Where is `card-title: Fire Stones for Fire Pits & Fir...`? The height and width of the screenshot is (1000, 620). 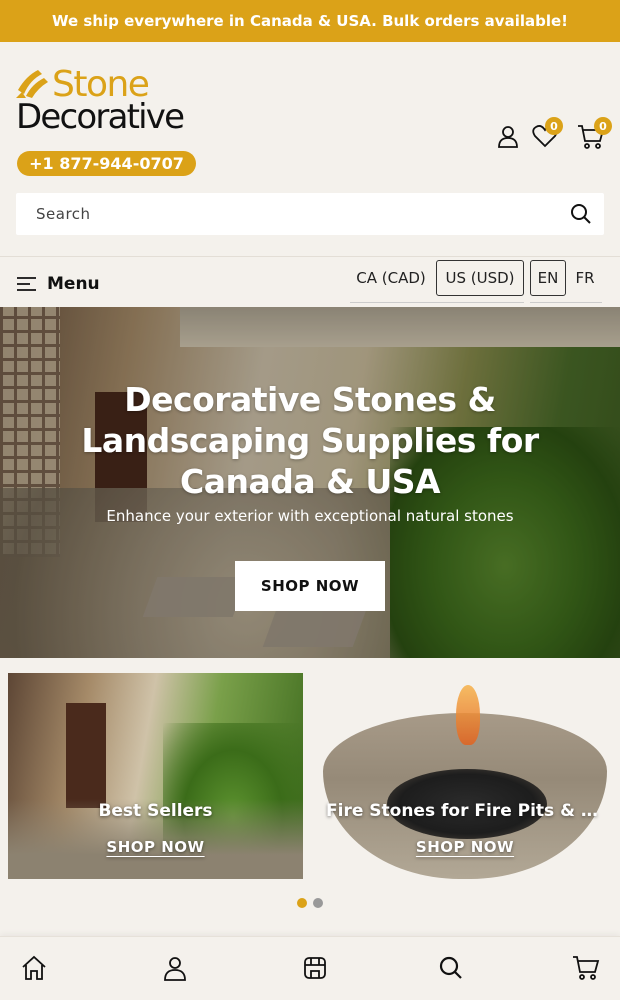
card-title: Fire Stones for Fire Pits & Fir... is located at coordinates (468, 811).